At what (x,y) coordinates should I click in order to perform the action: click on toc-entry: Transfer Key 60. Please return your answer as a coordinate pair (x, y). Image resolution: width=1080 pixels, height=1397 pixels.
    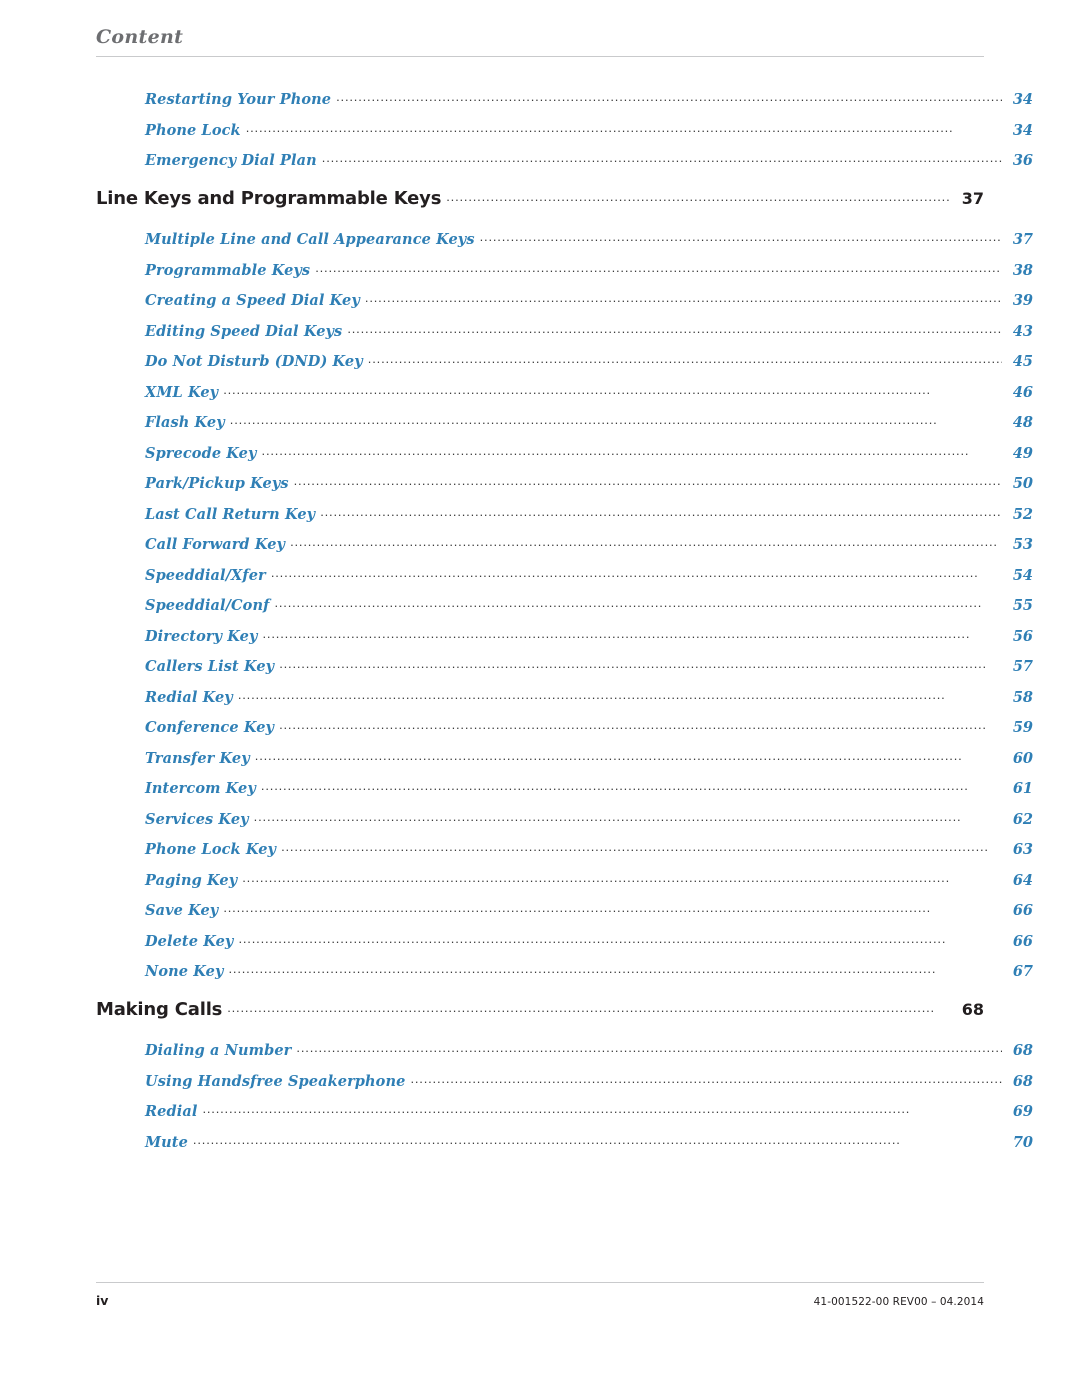
    Looking at the image, I should click on (564, 757).